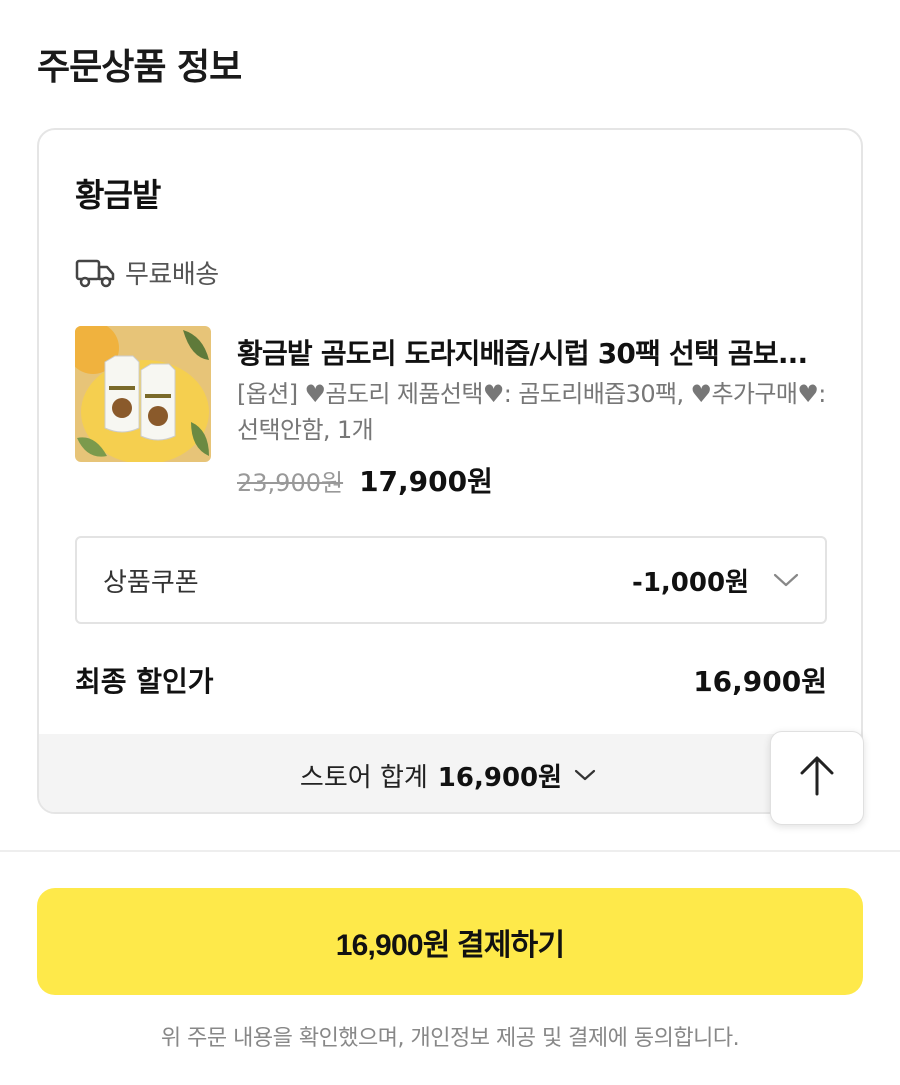 This screenshot has width=900, height=1085. What do you see at coordinates (151, 582) in the screenshot?
I see `coupon-label: 상품쿠폰` at bounding box center [151, 582].